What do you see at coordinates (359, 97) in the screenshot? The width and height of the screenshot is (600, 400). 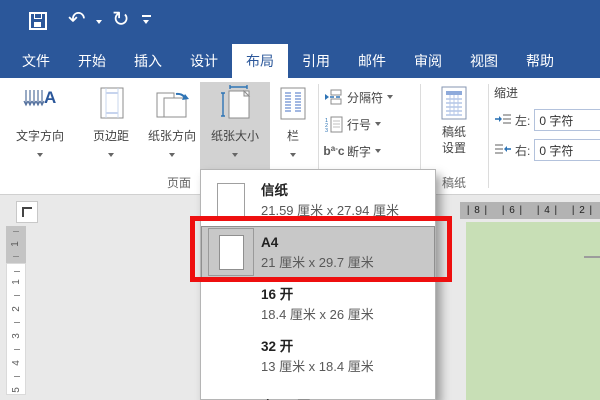 I see `breaks-button: 分隔符` at bounding box center [359, 97].